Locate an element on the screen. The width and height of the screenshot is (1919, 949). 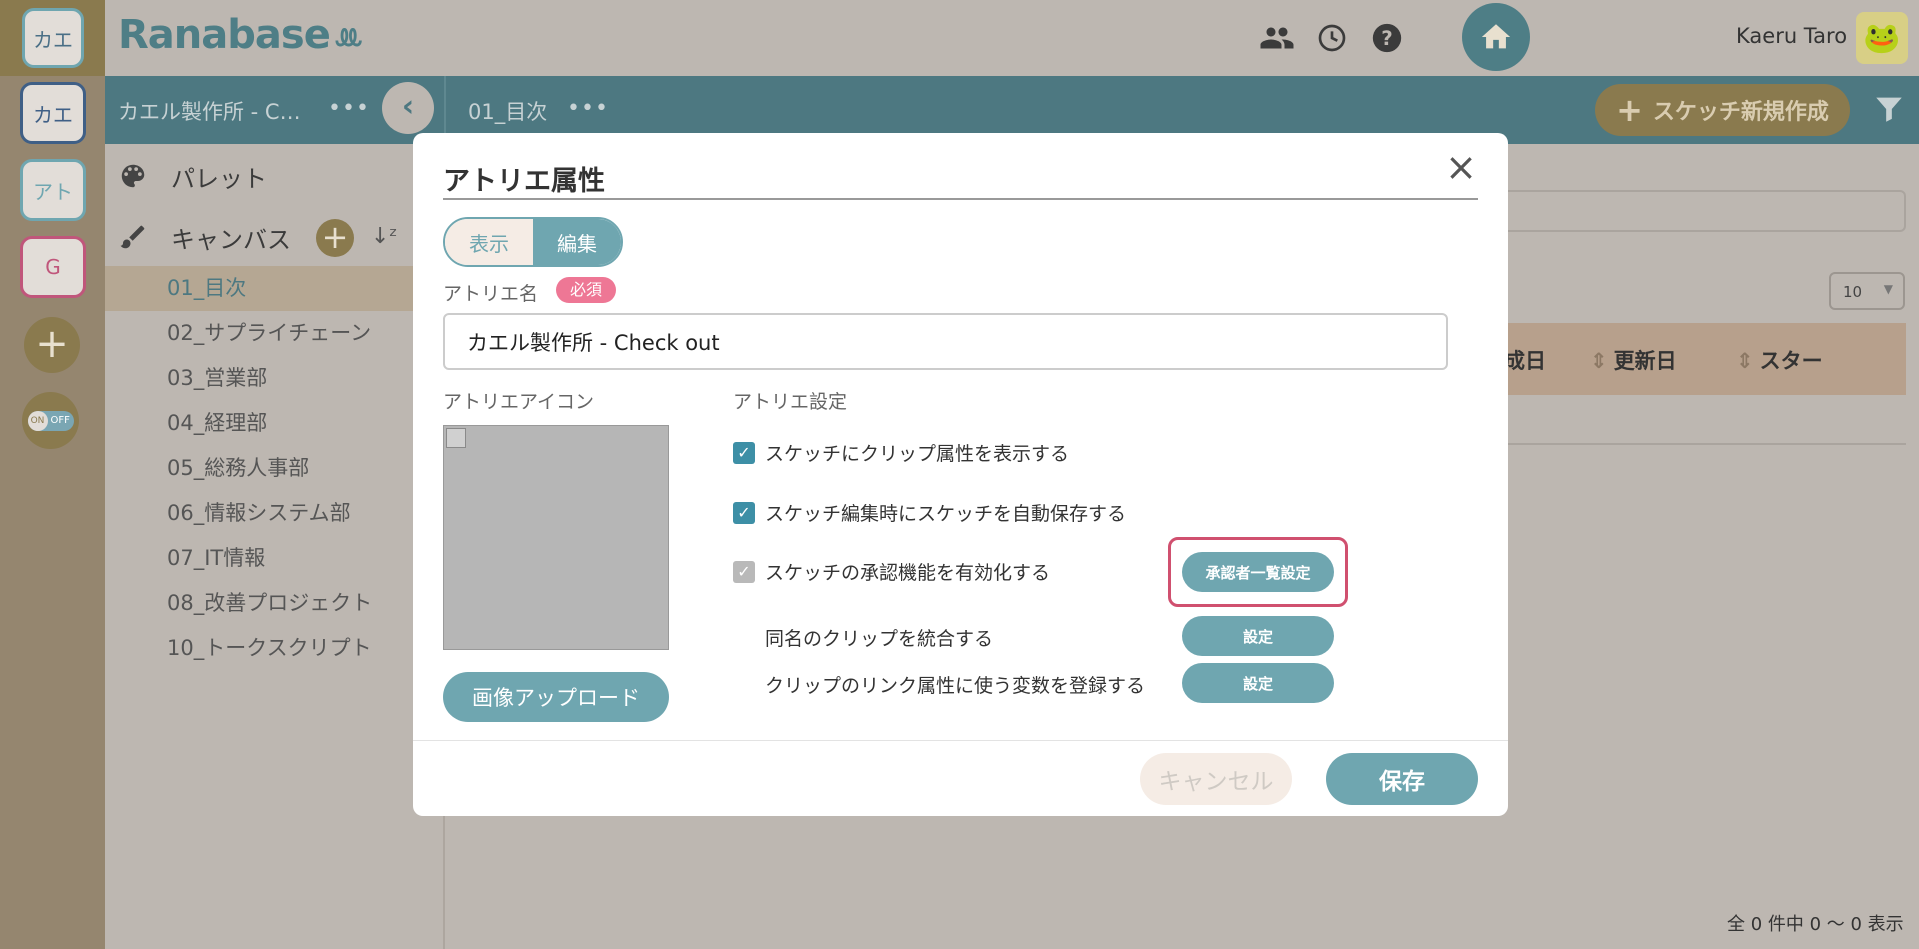
link-variables-settings-button: 設定 is located at coordinates (1258, 683).